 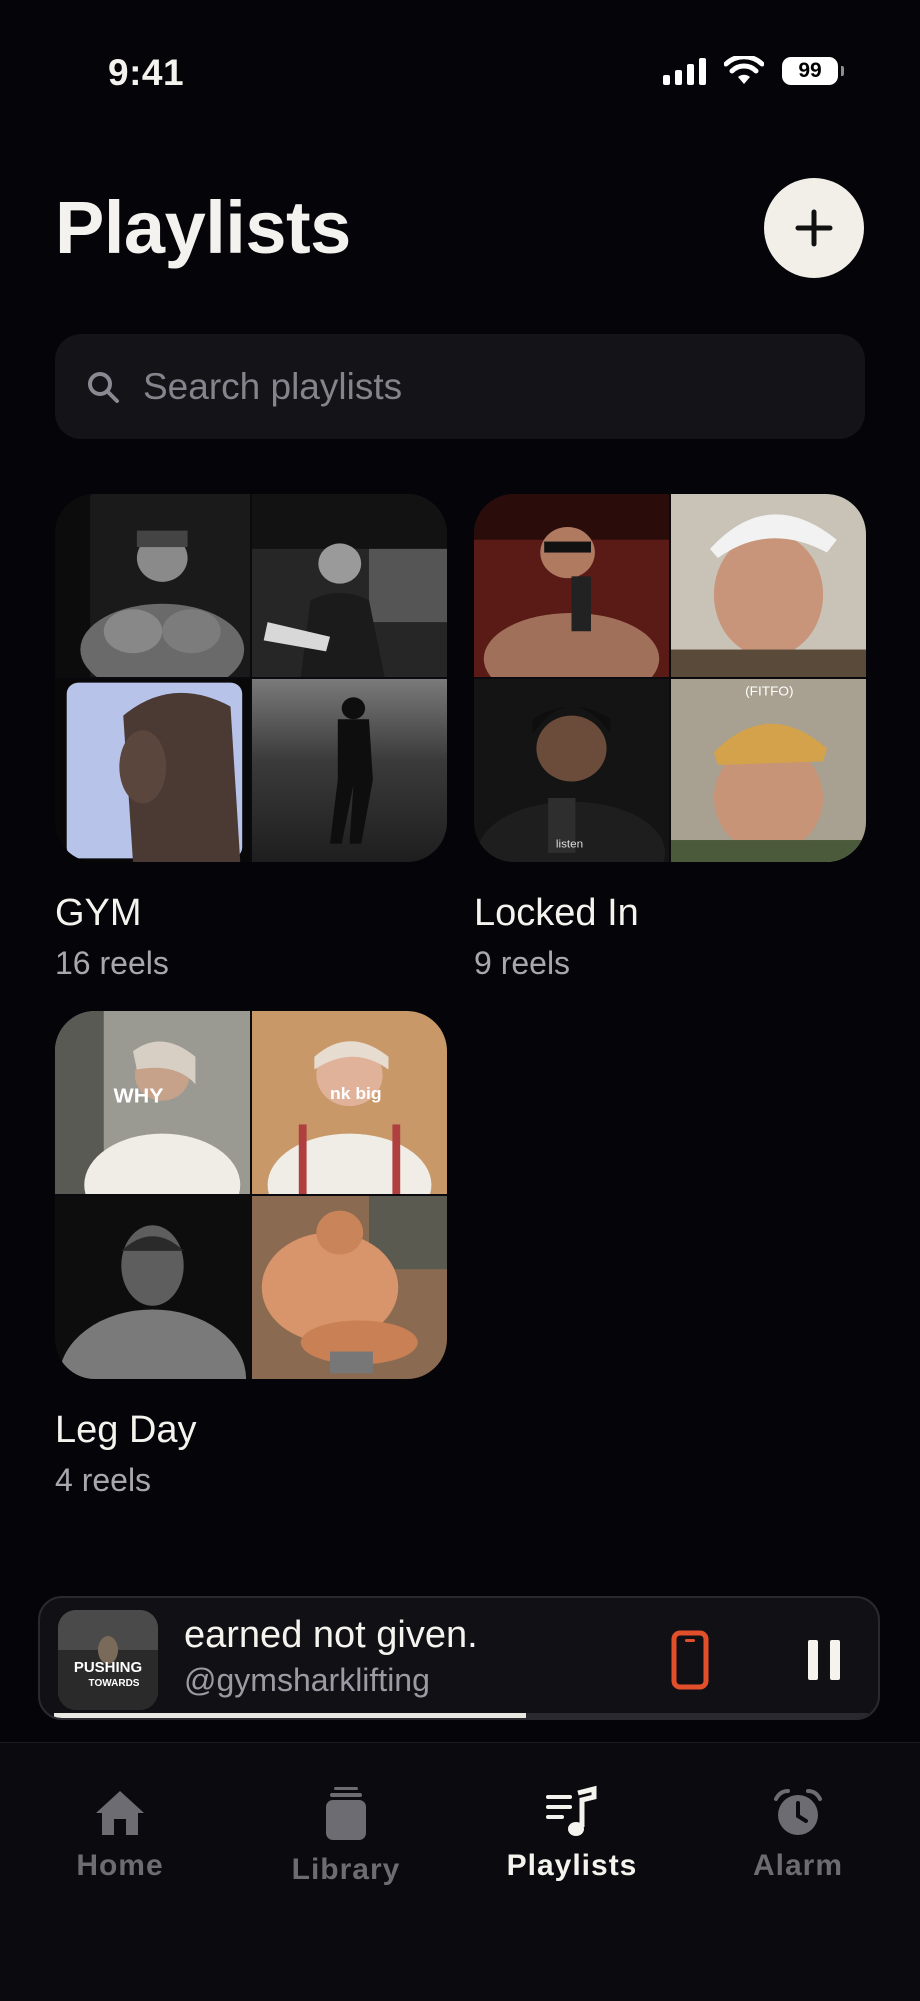 What do you see at coordinates (139, 1096) in the screenshot?
I see `thumbnail-caption: WHY` at bounding box center [139, 1096].